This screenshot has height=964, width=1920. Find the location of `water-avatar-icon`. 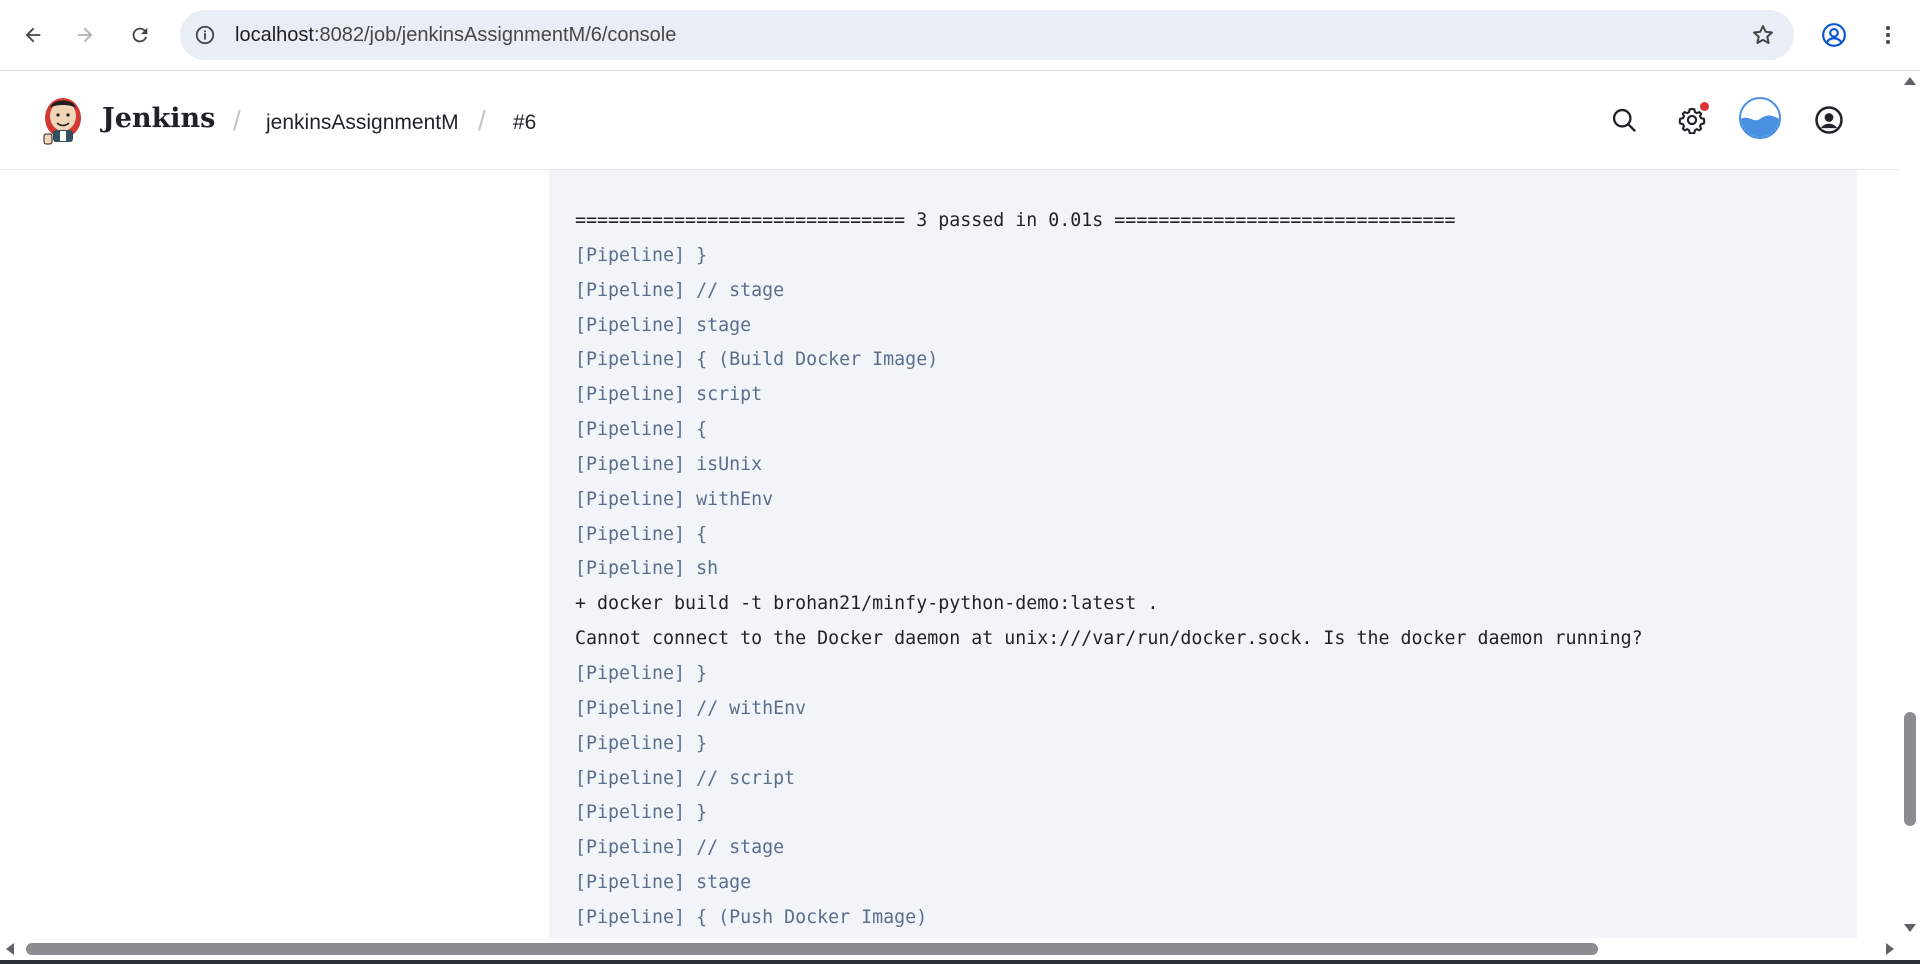

water-avatar-icon is located at coordinates (1760, 118).